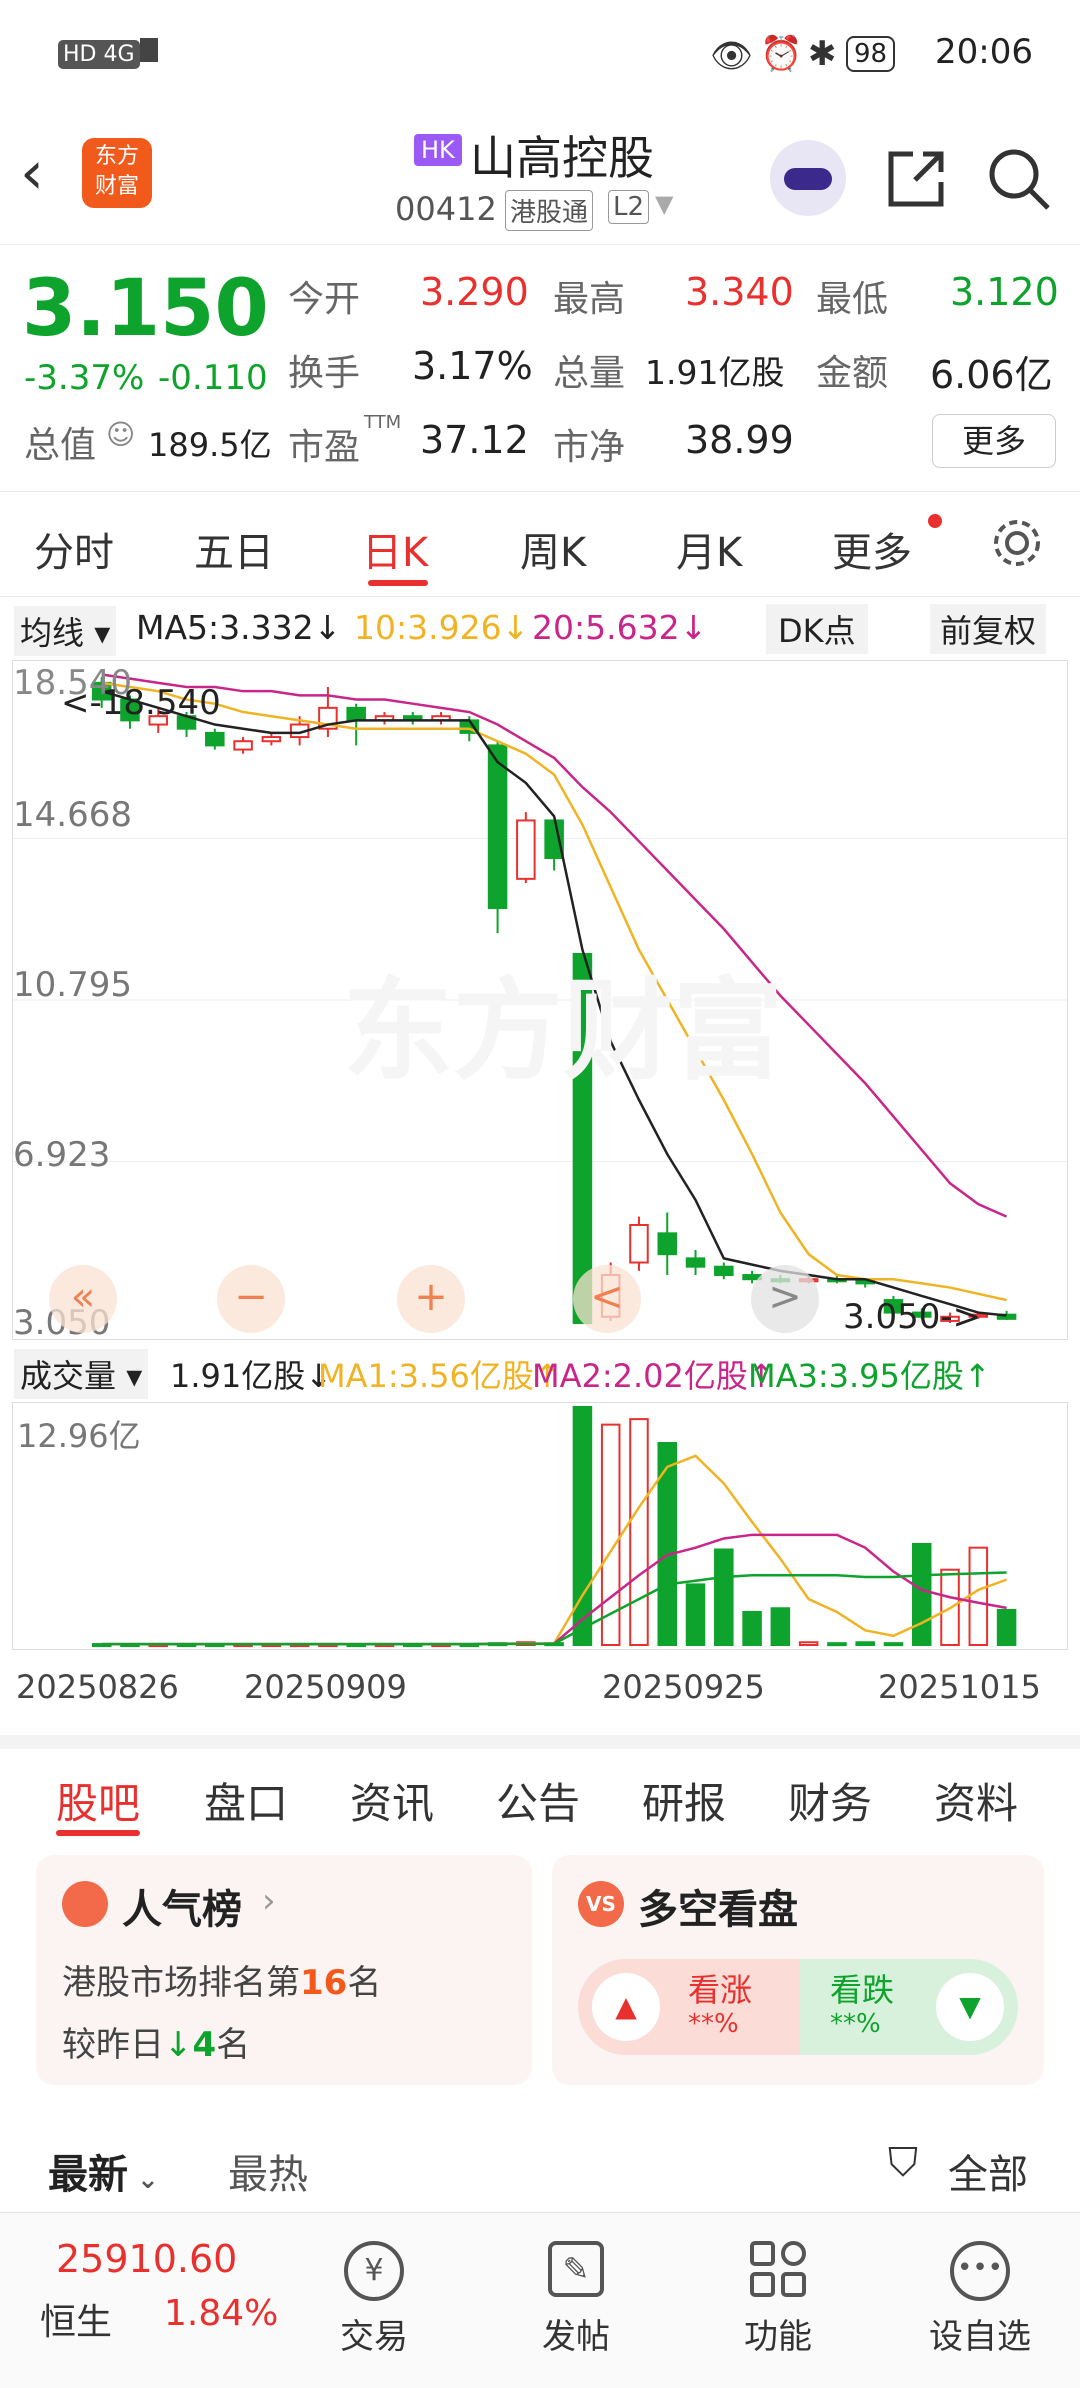 The image size is (1080, 2388). Describe the element at coordinates (374, 2300) in the screenshot. I see `nav-trade: ¥ 交易` at that location.